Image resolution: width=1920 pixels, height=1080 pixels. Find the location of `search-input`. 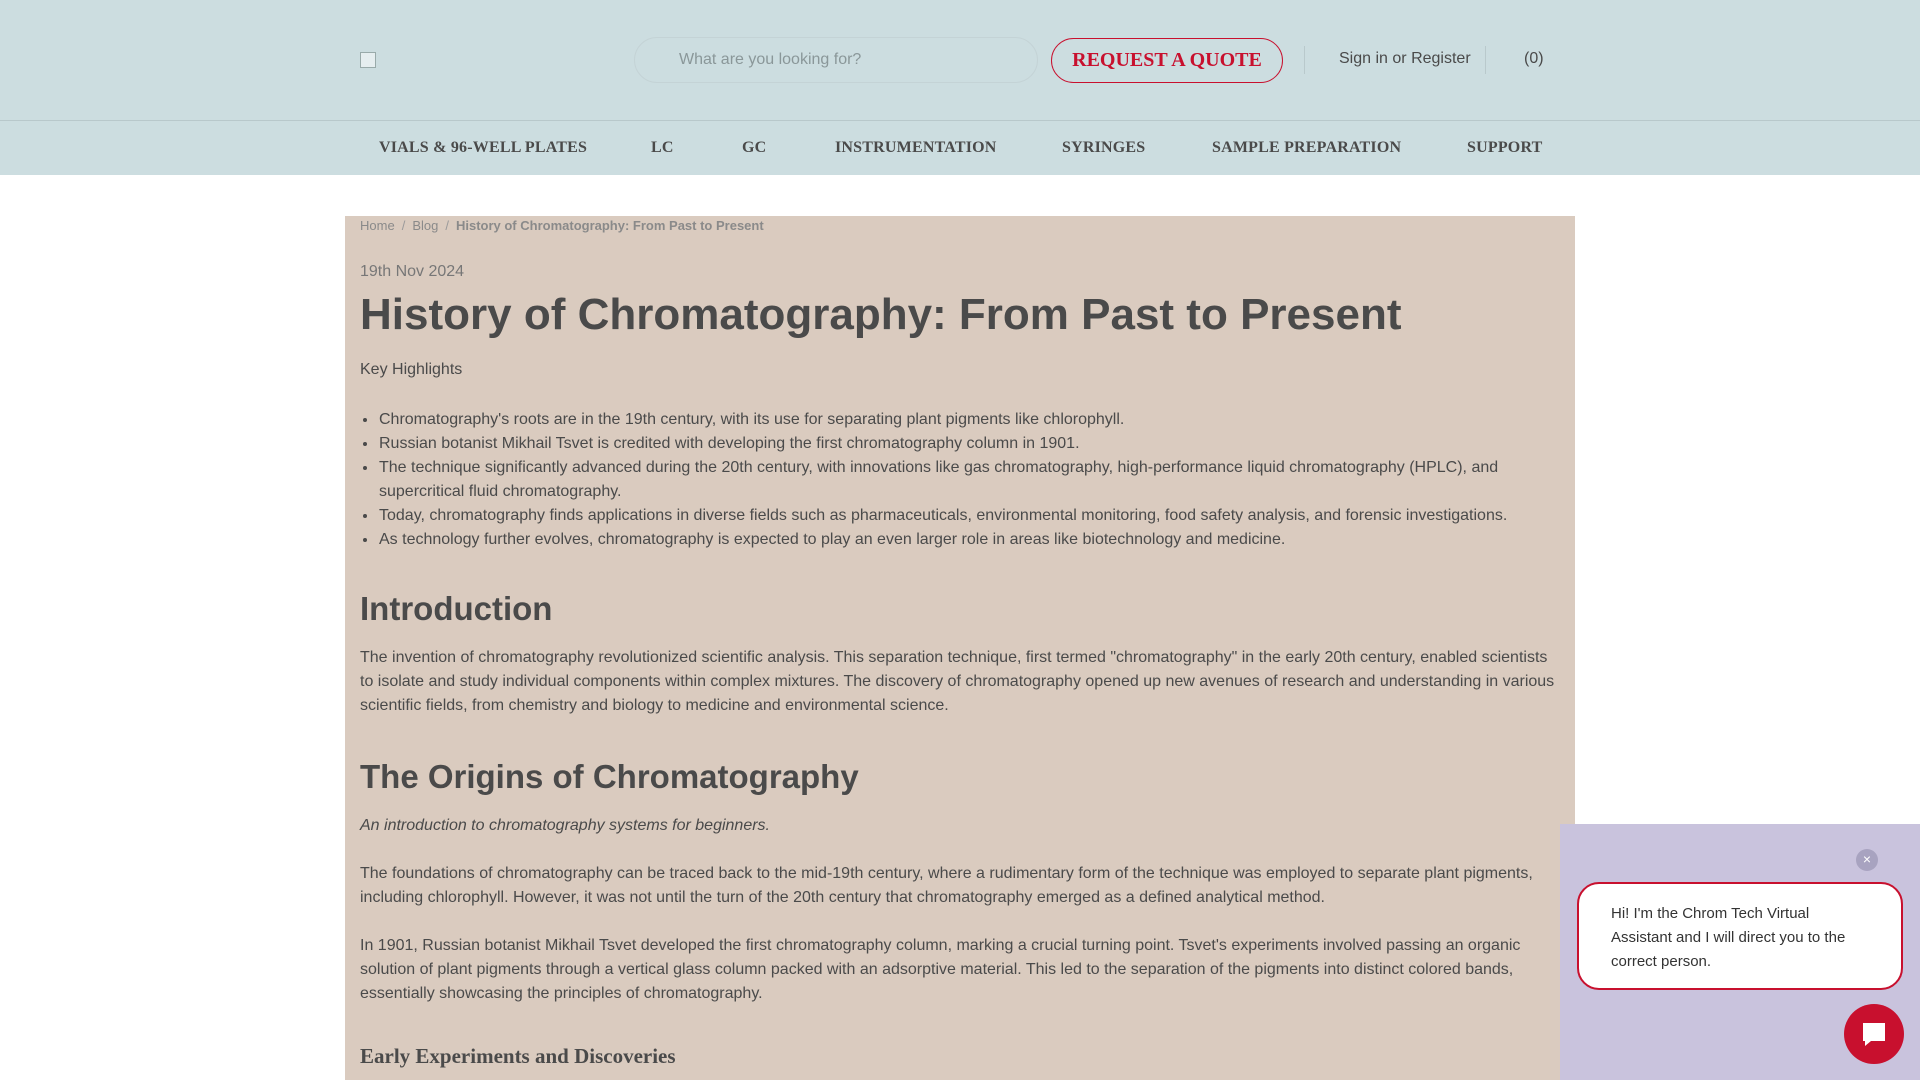

search-input is located at coordinates (849, 60).